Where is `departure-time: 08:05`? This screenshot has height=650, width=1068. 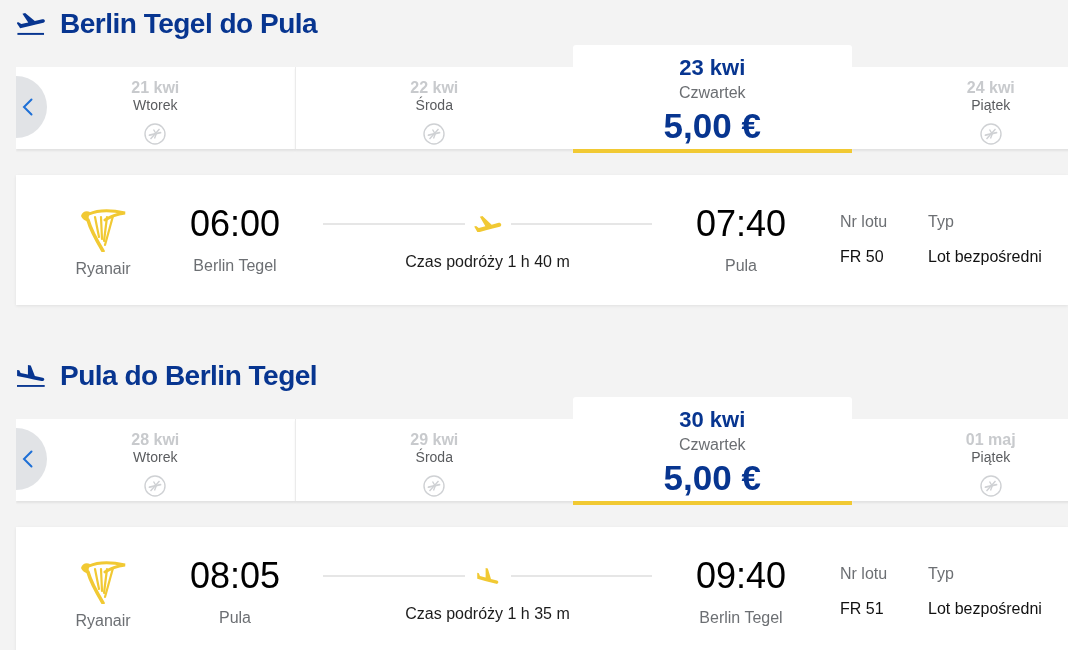 departure-time: 08:05 is located at coordinates (235, 576).